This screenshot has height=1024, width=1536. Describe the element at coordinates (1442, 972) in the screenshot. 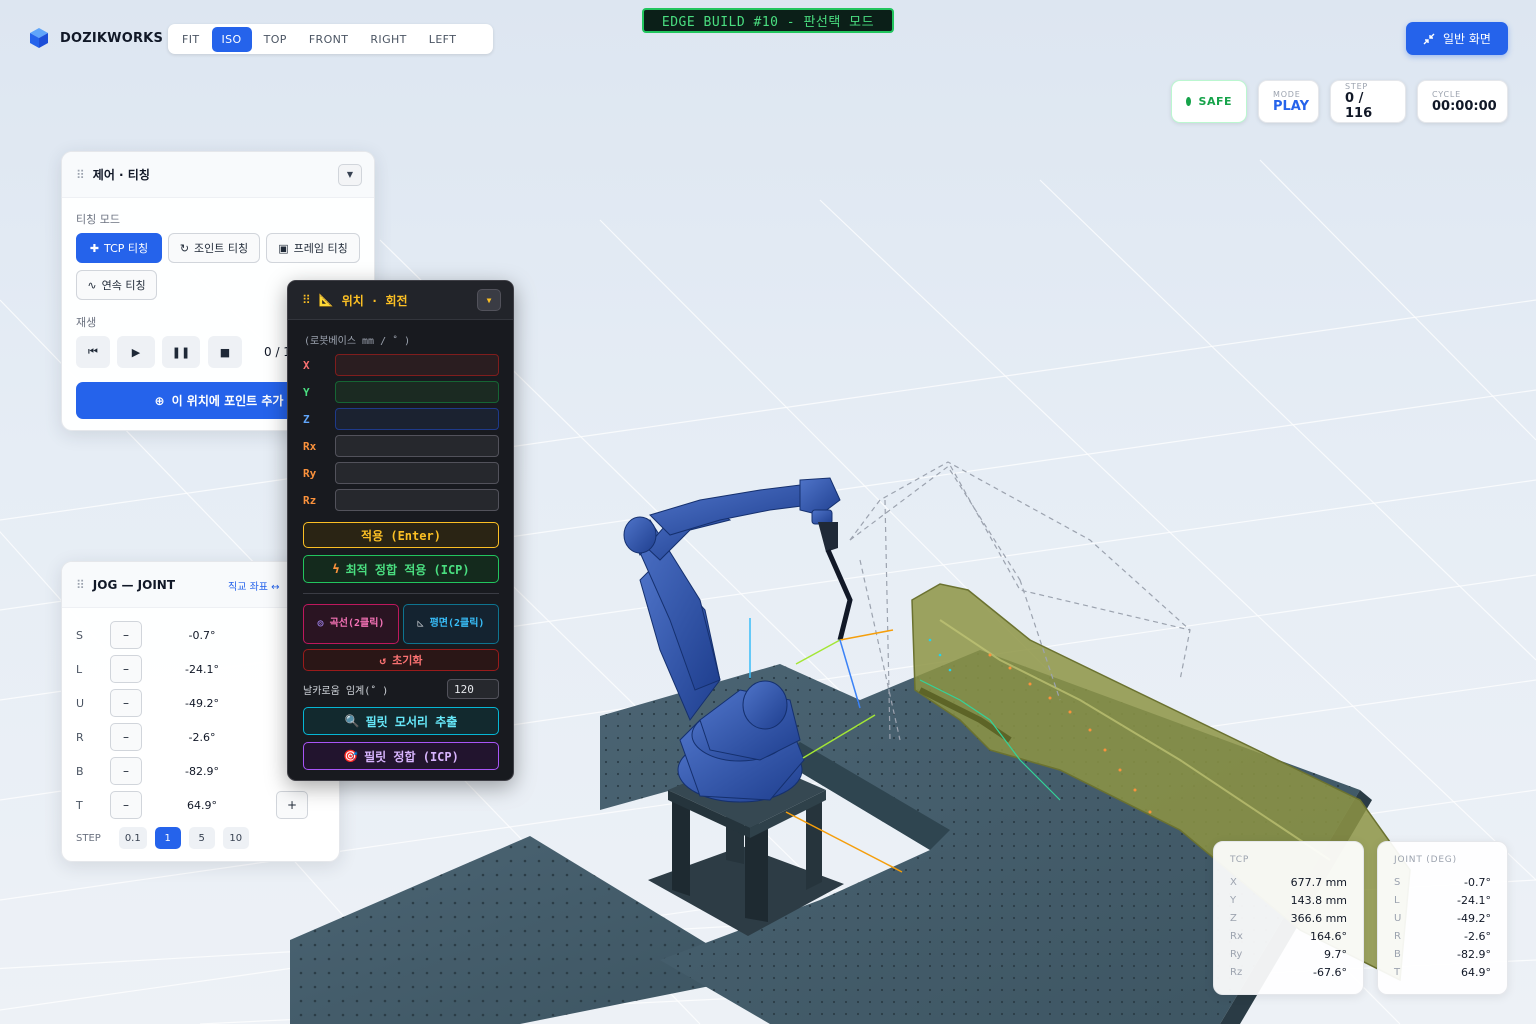

I see `readout-row: T 64.9°` at that location.